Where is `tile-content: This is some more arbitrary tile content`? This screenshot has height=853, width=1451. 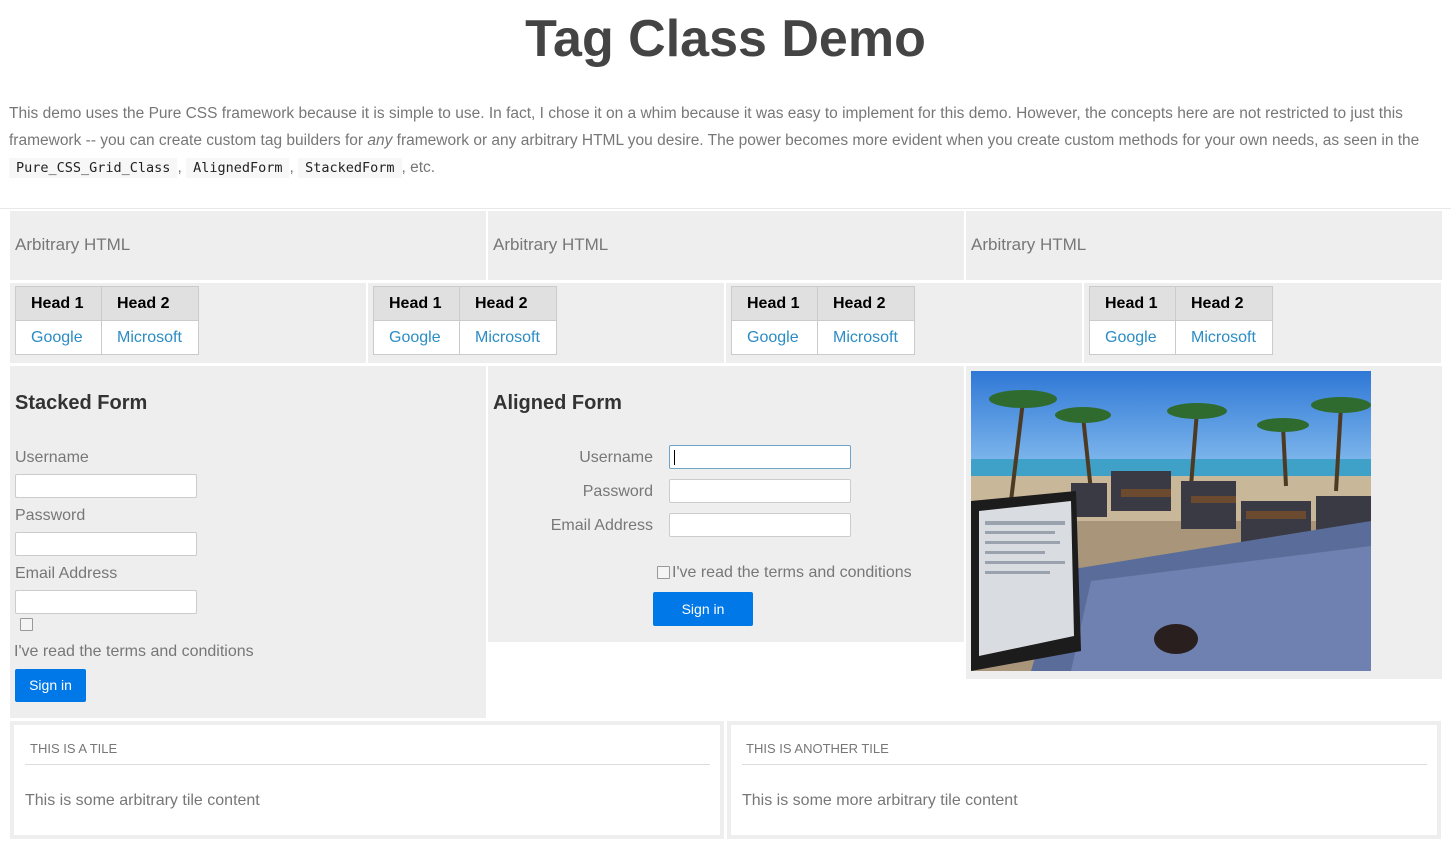
tile-content: This is some more arbitrary tile content is located at coordinates (880, 800).